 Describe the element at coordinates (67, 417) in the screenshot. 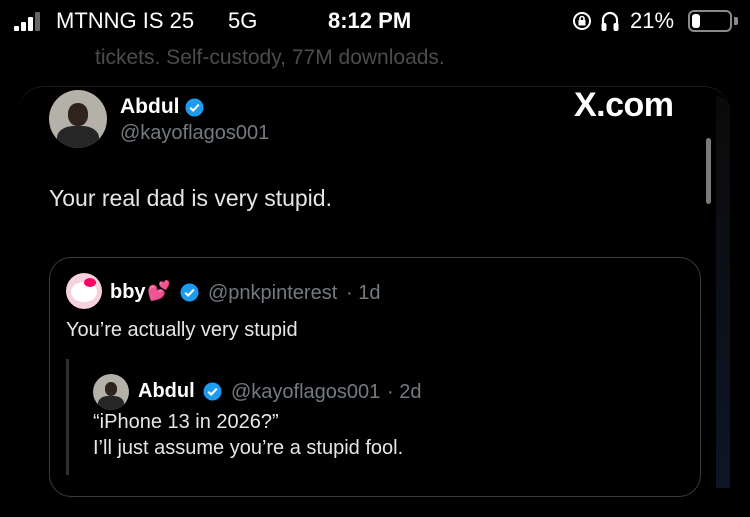

I see `thread-line` at that location.